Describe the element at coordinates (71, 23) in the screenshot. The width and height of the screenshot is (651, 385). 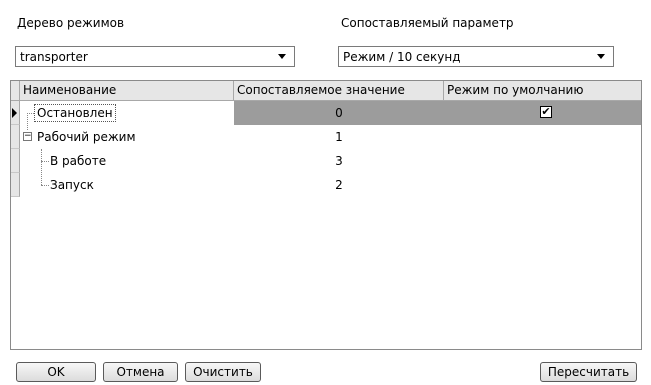
I see `tree-label: Дерево режимов` at that location.